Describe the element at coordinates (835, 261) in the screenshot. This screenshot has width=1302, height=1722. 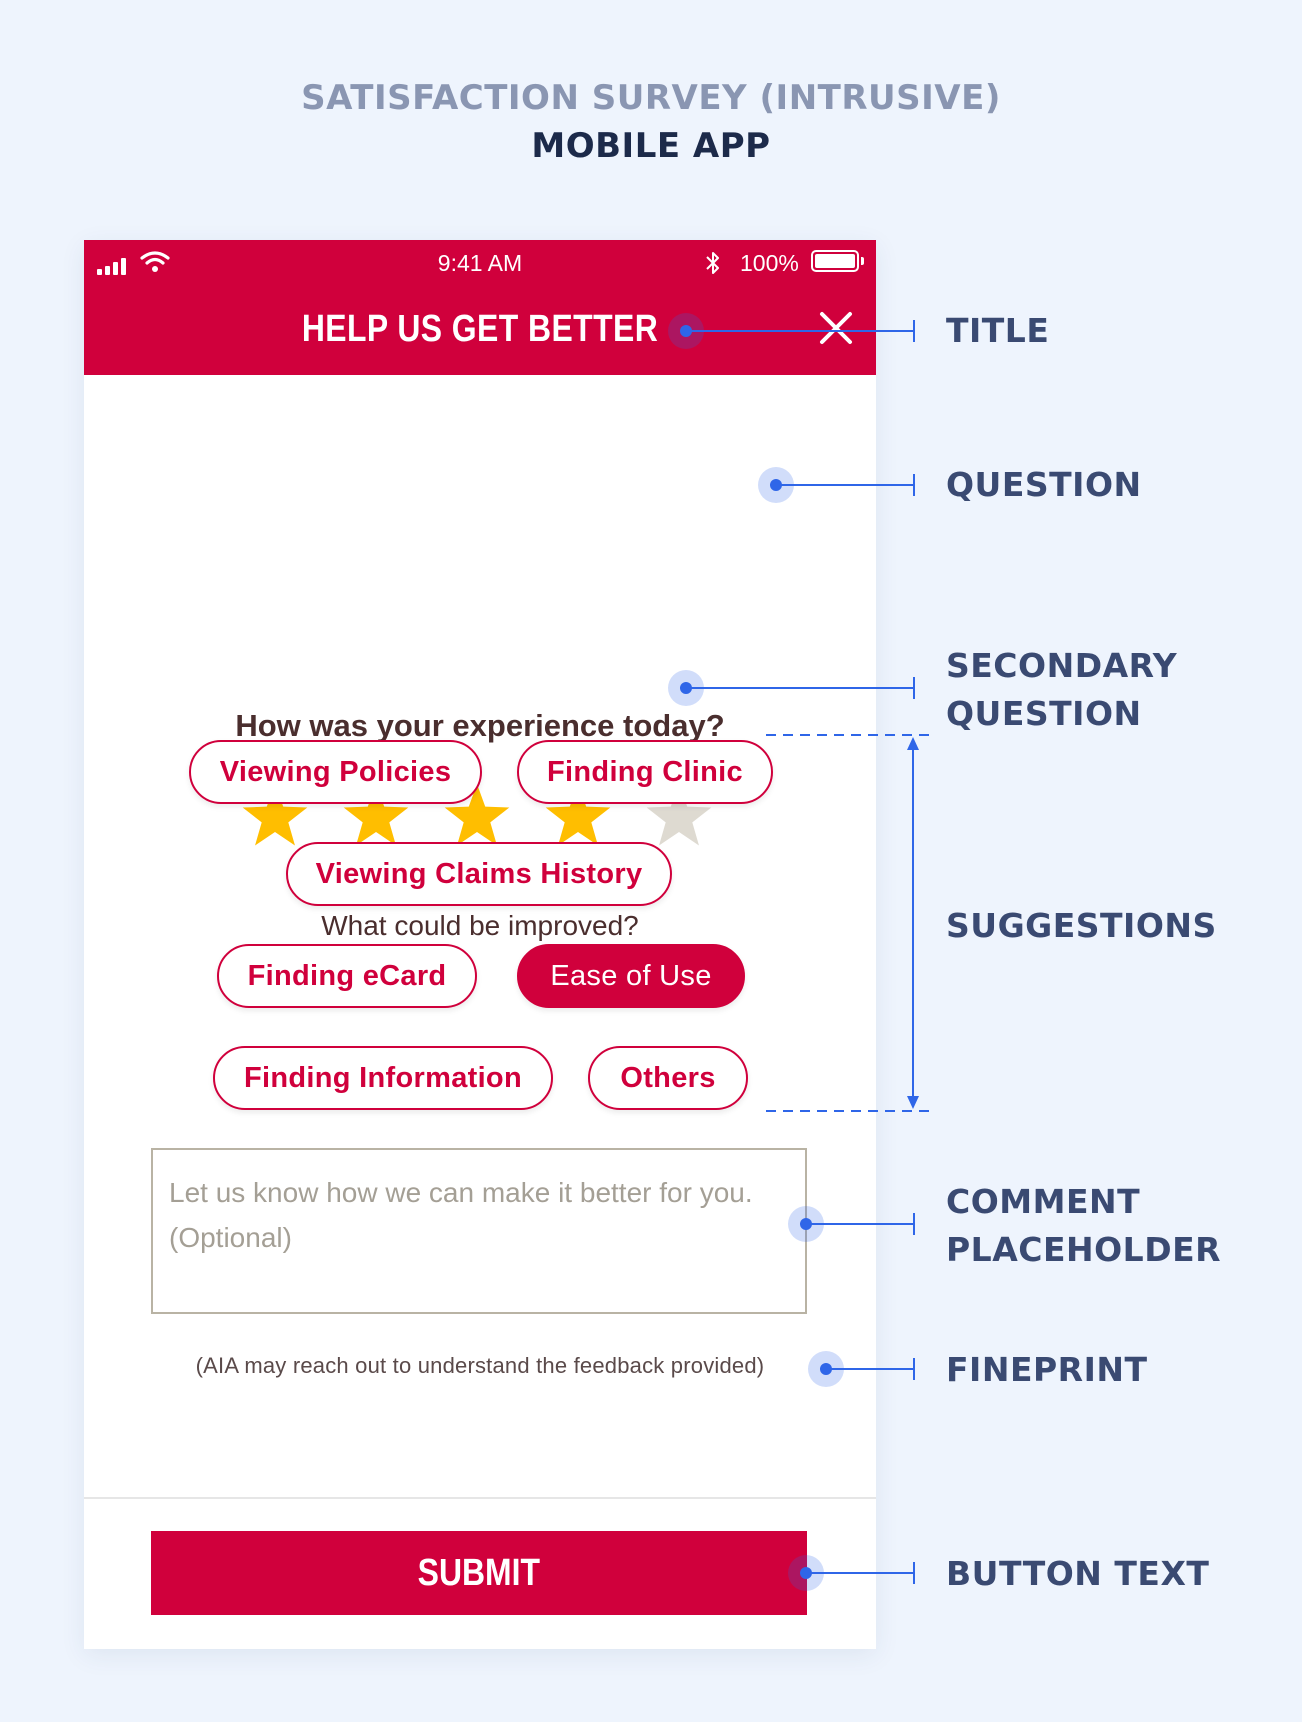
I see `battery-icon` at that location.